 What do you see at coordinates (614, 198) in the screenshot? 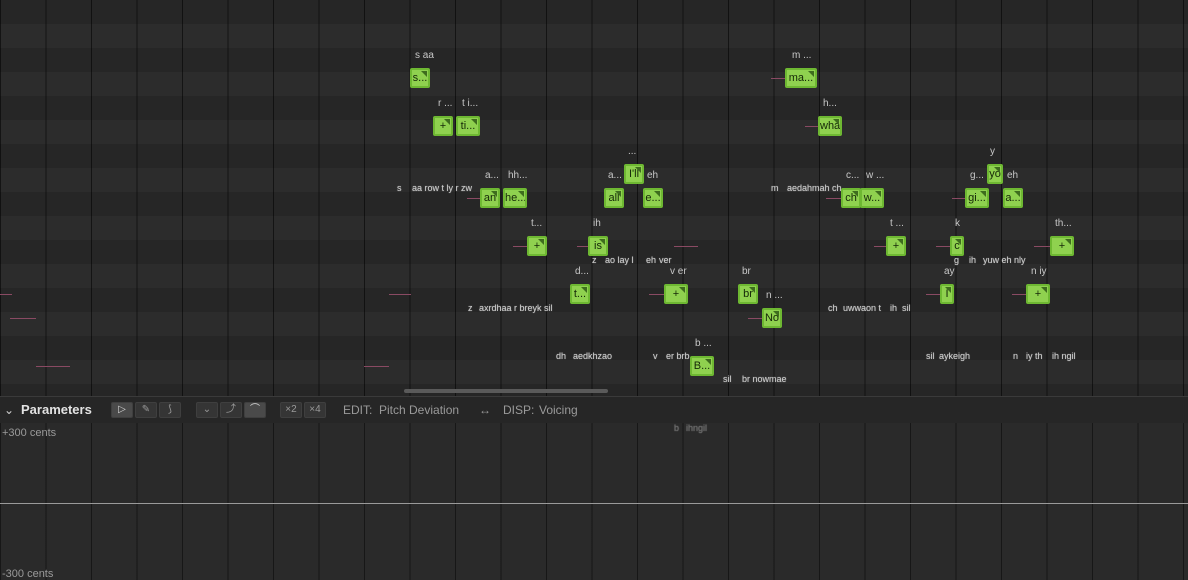
I see `note: all` at bounding box center [614, 198].